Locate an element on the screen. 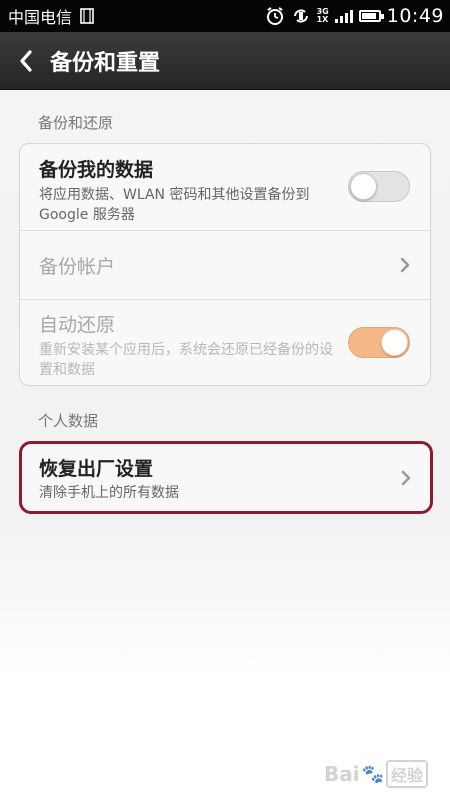 This screenshot has height=800, width=450. clock: 10:49 is located at coordinates (415, 16).